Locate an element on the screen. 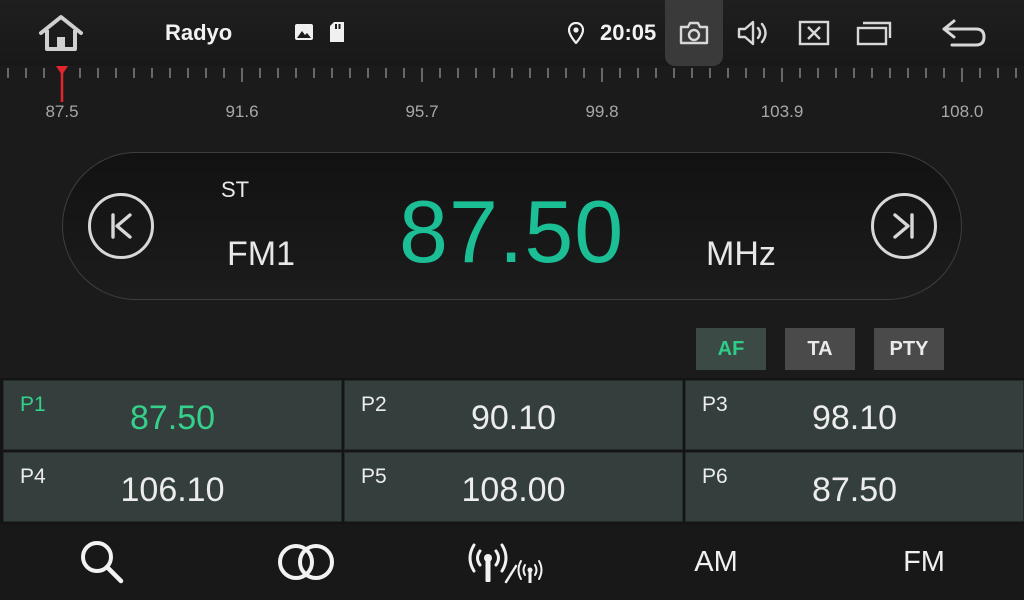  camera-icon is located at coordinates (694, 33).